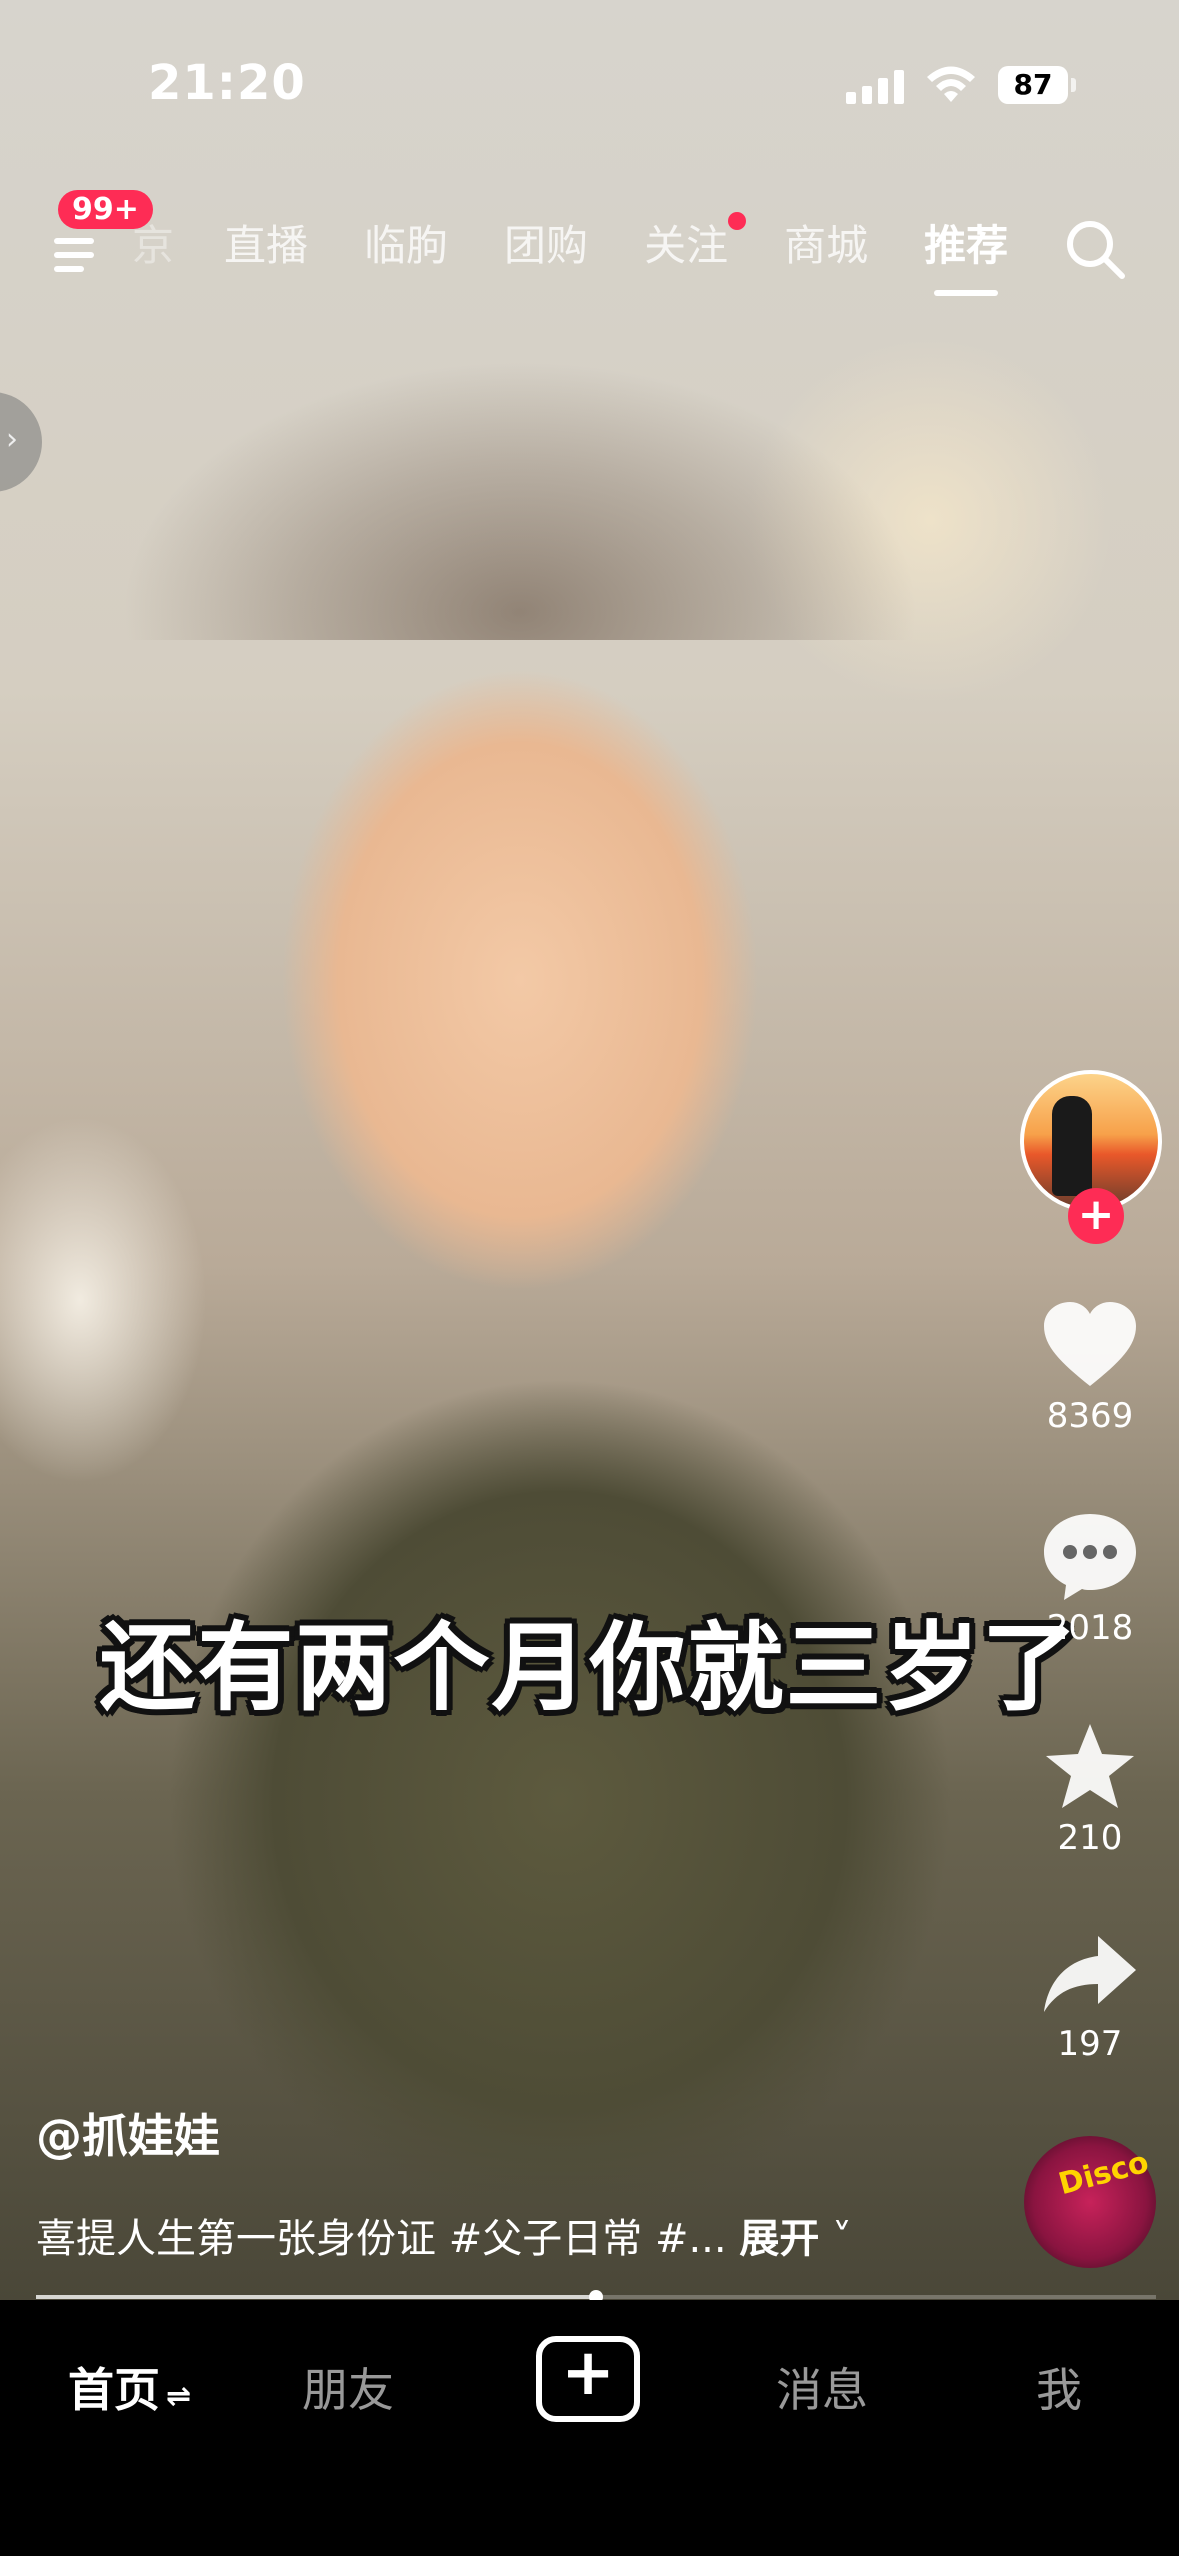  Describe the element at coordinates (12, 439) in the screenshot. I see `chevron-right-icon: ›` at that location.